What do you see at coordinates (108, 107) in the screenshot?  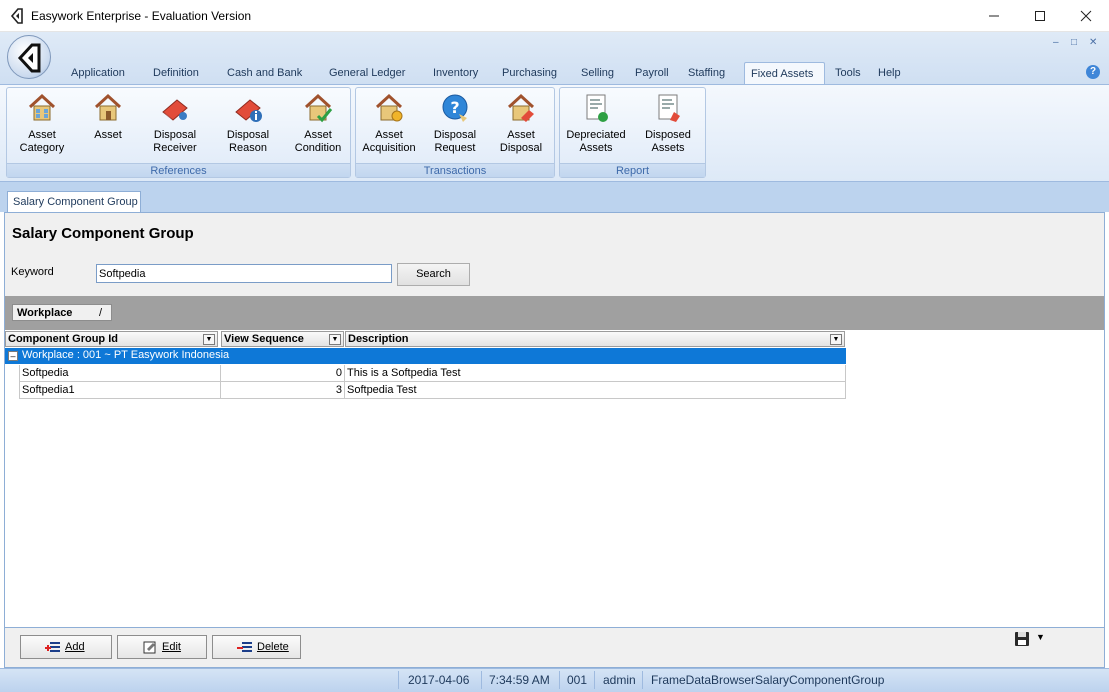 I see `house-icon` at bounding box center [108, 107].